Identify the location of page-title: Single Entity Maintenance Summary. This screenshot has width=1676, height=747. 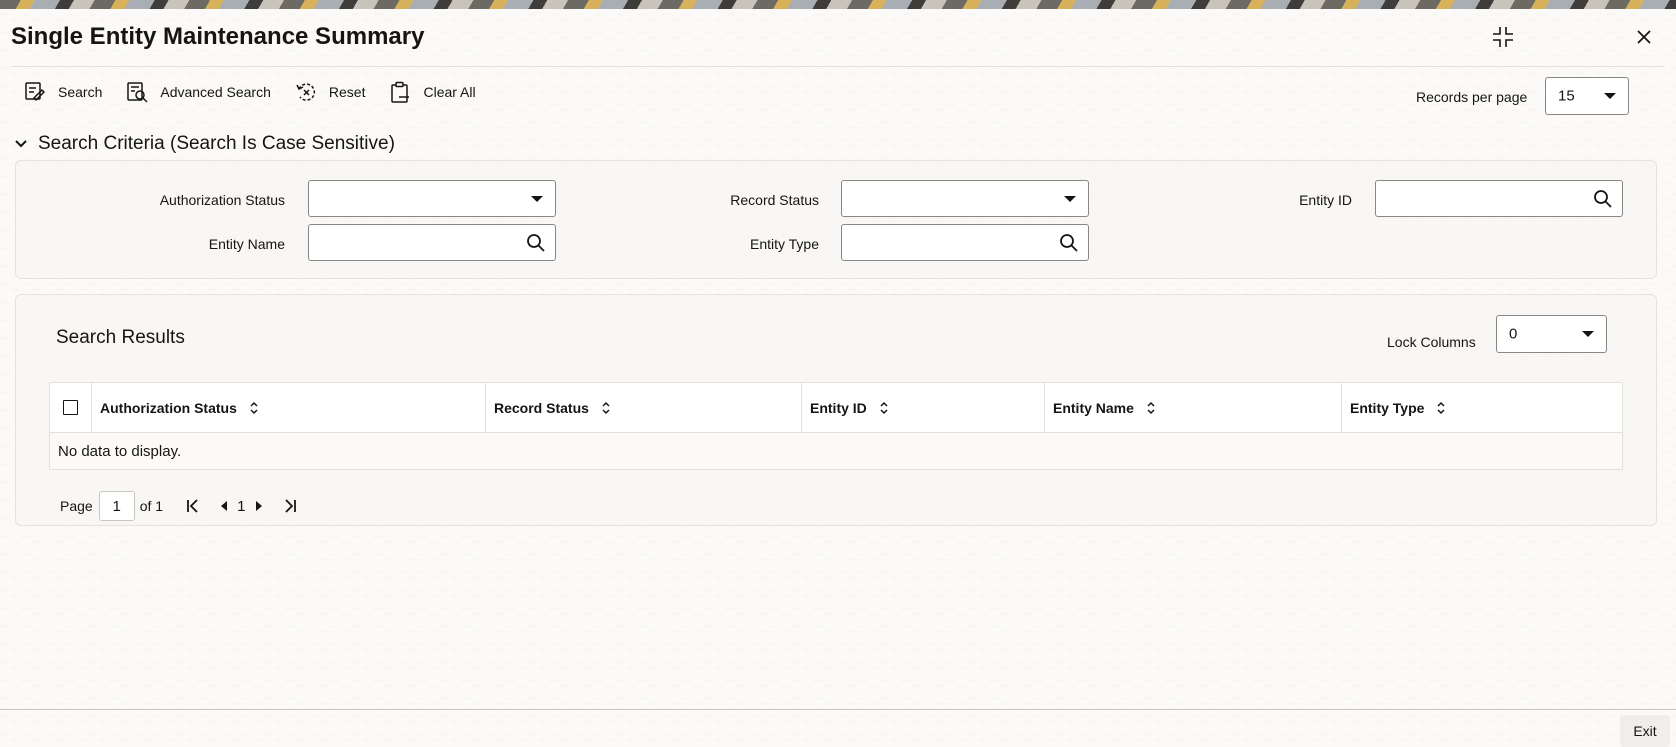
(218, 36).